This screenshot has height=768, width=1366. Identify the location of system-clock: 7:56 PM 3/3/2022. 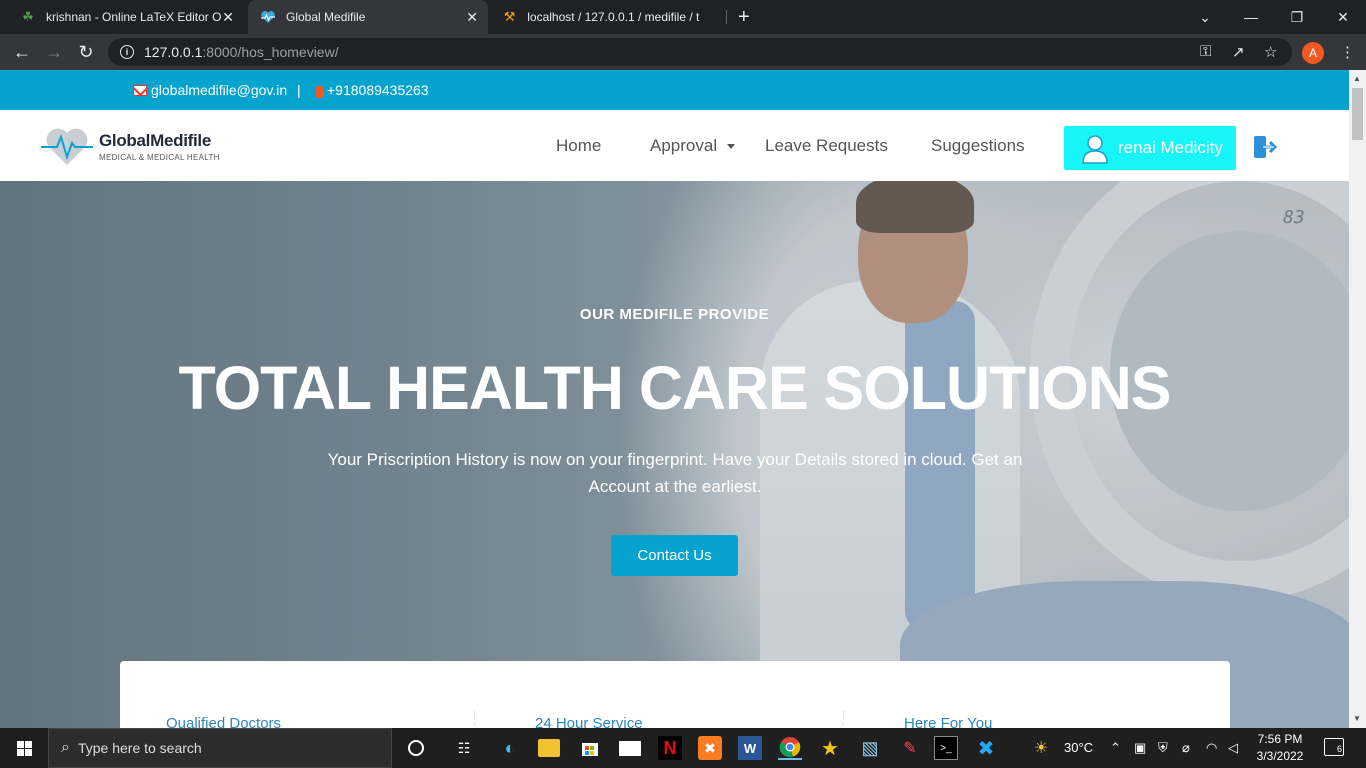
(1280, 748).